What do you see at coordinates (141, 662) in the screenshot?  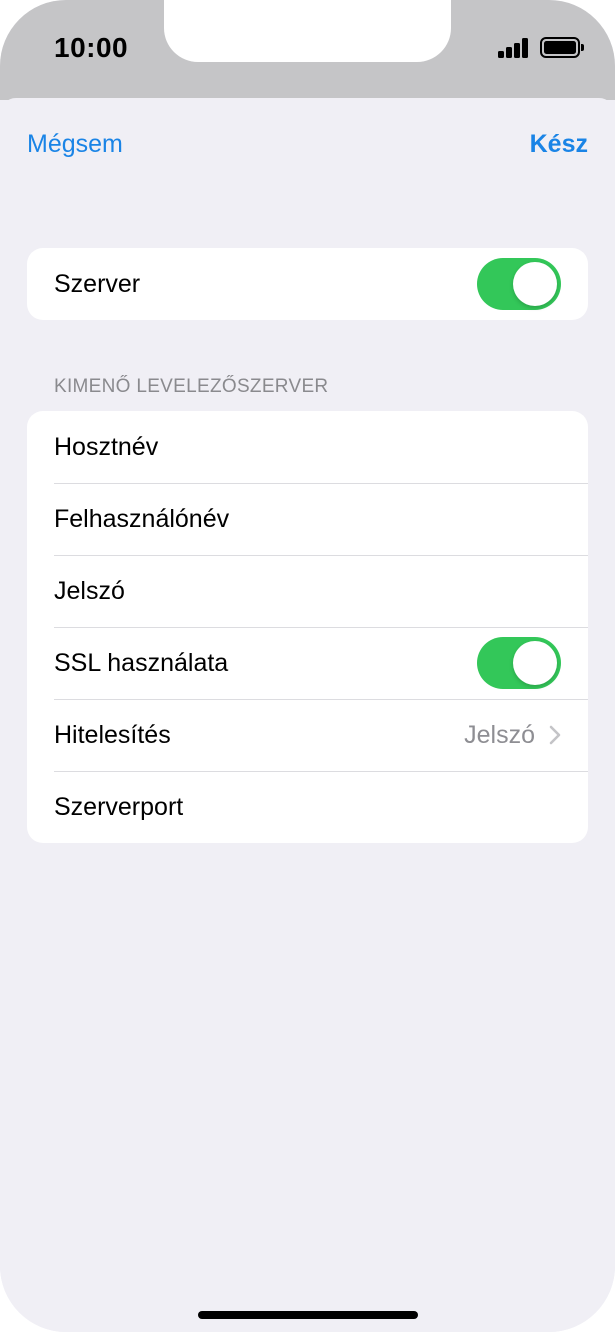 I see `ssl-label: SSL használata` at bounding box center [141, 662].